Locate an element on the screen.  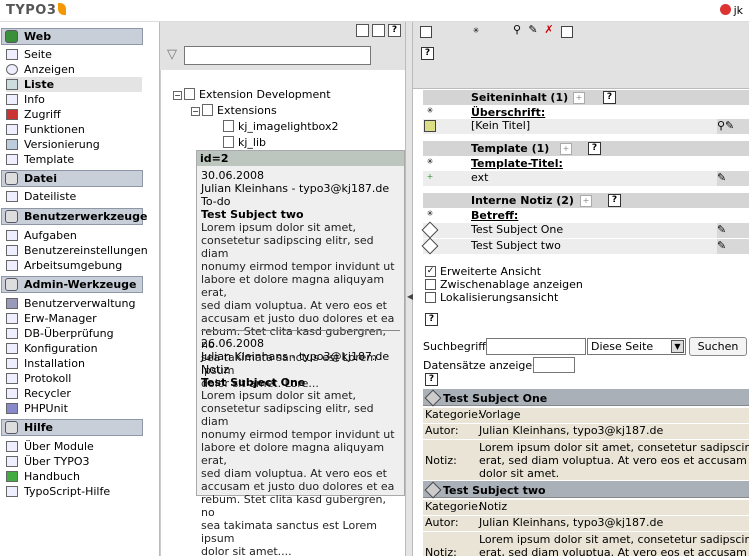
menu-item-template: Template is located at coordinates (74, 159).